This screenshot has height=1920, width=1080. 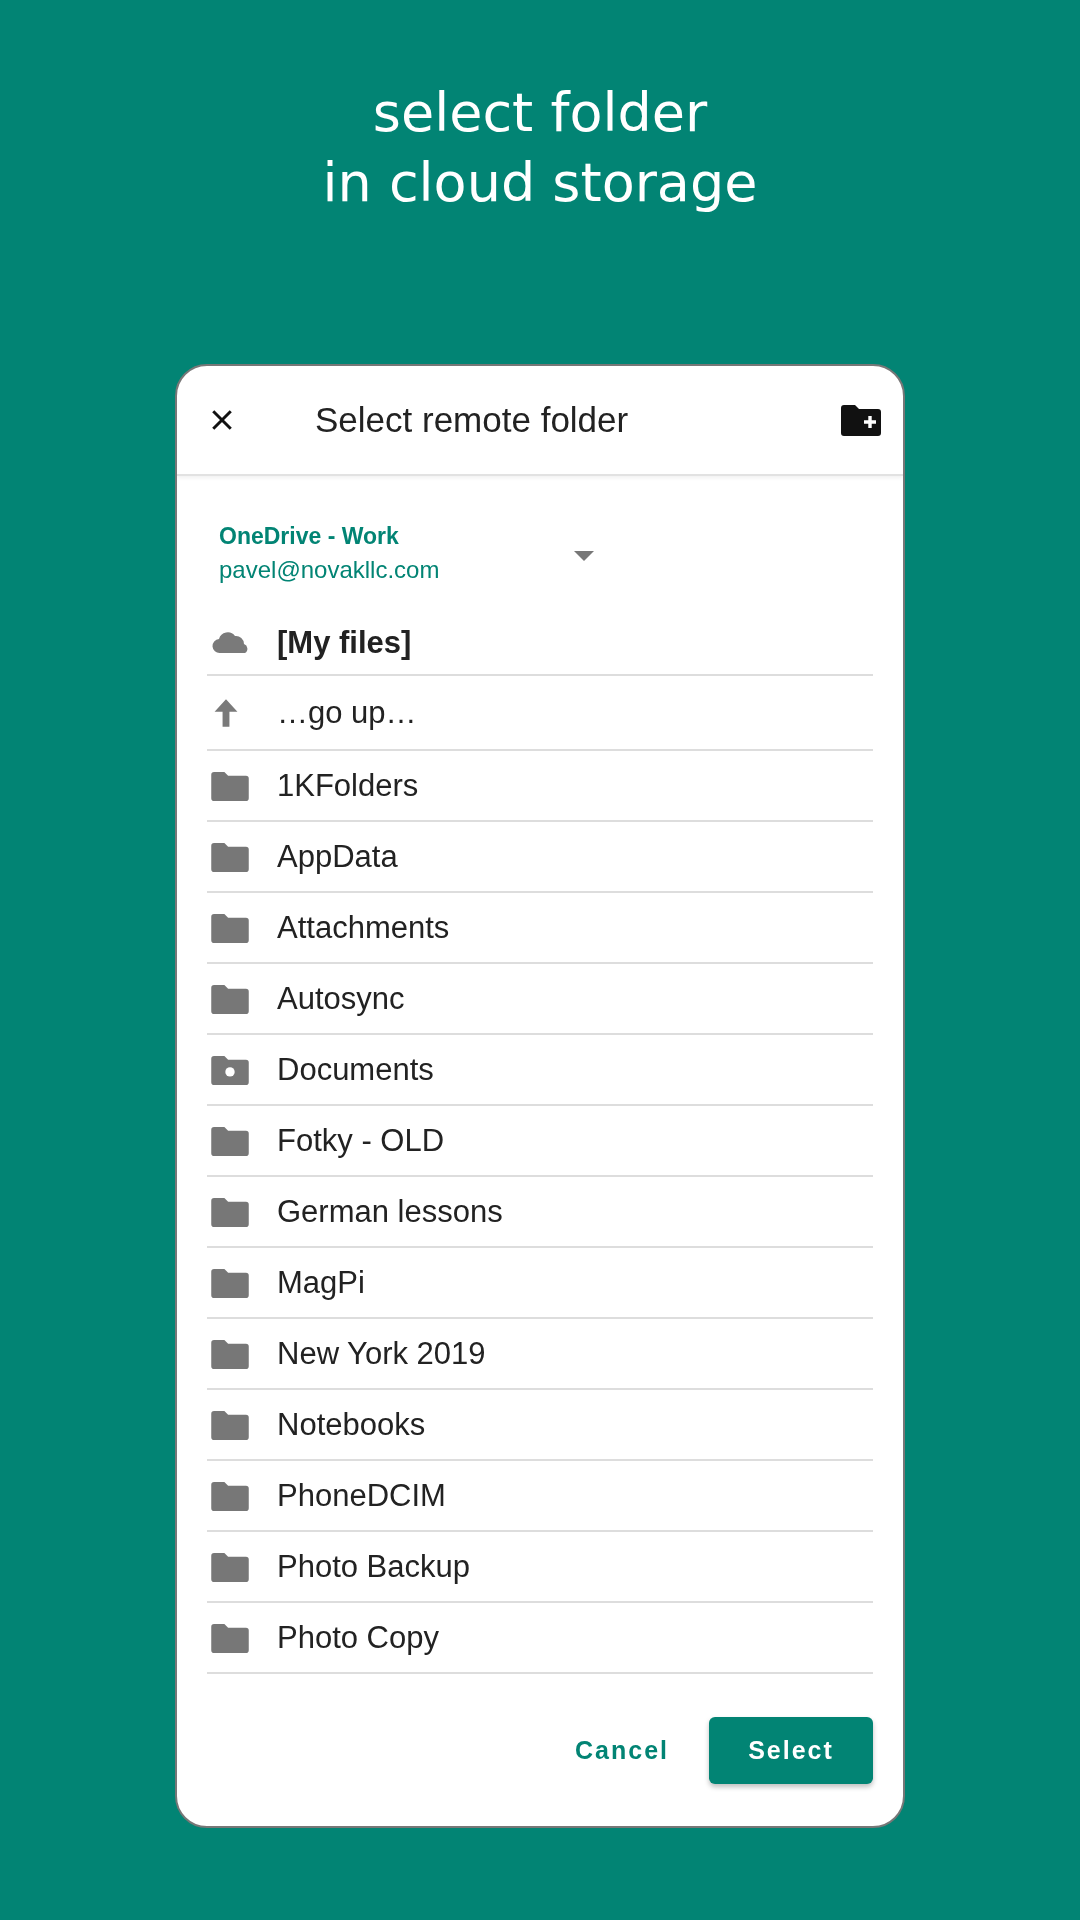 I want to click on folder-plus-icon, so click(x=861, y=420).